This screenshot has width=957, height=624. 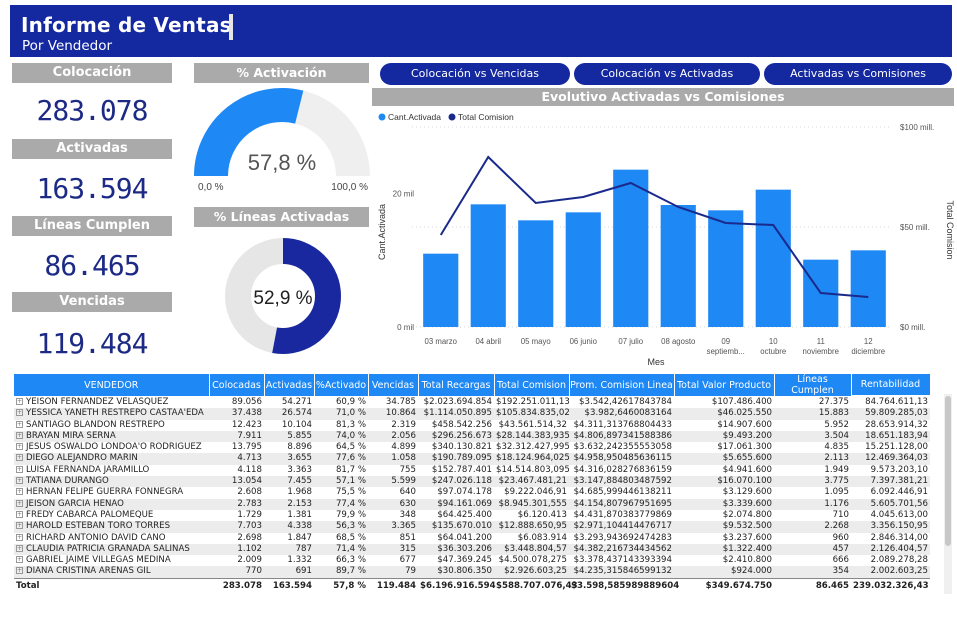 What do you see at coordinates (464, 537) in the screenshot?
I see `table-cell: $64.041.200` at bounding box center [464, 537].